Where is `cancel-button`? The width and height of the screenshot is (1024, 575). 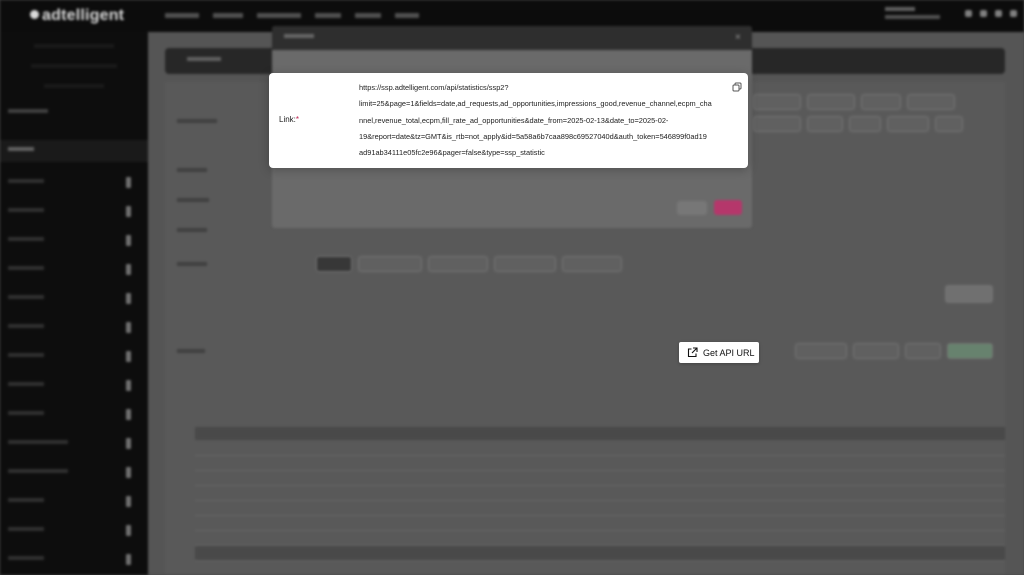
cancel-button is located at coordinates (692, 208).